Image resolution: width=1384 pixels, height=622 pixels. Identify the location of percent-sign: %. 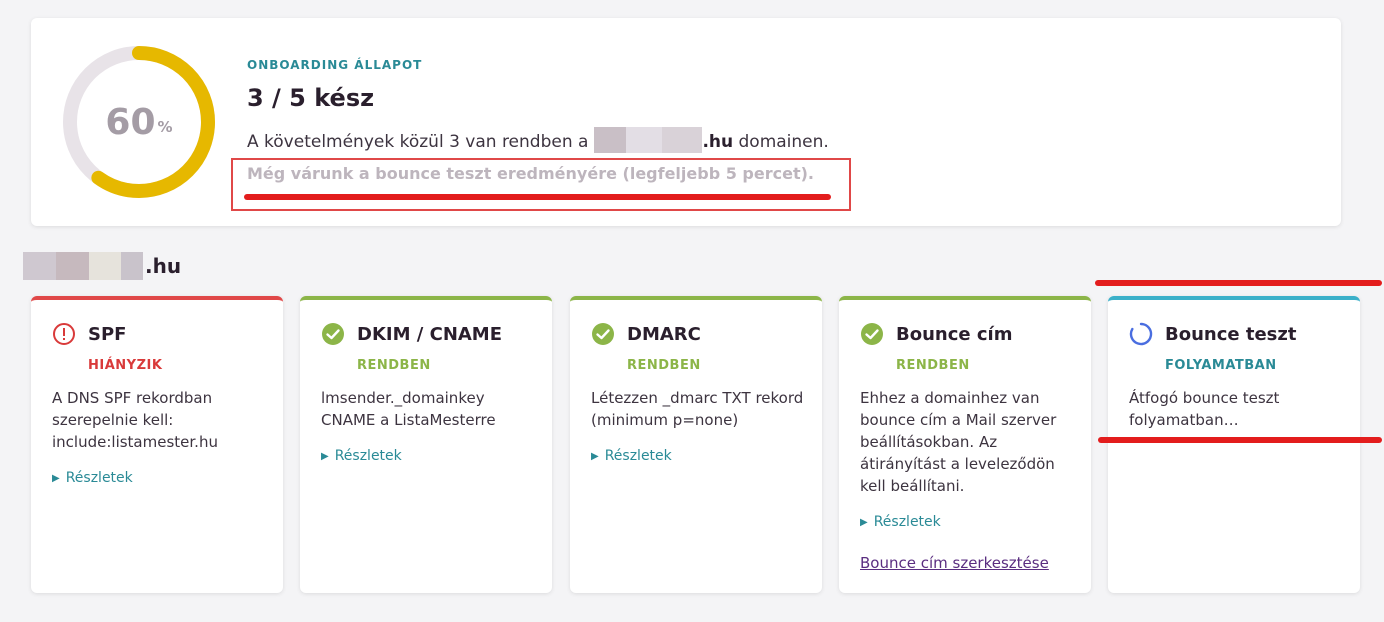
(165, 127).